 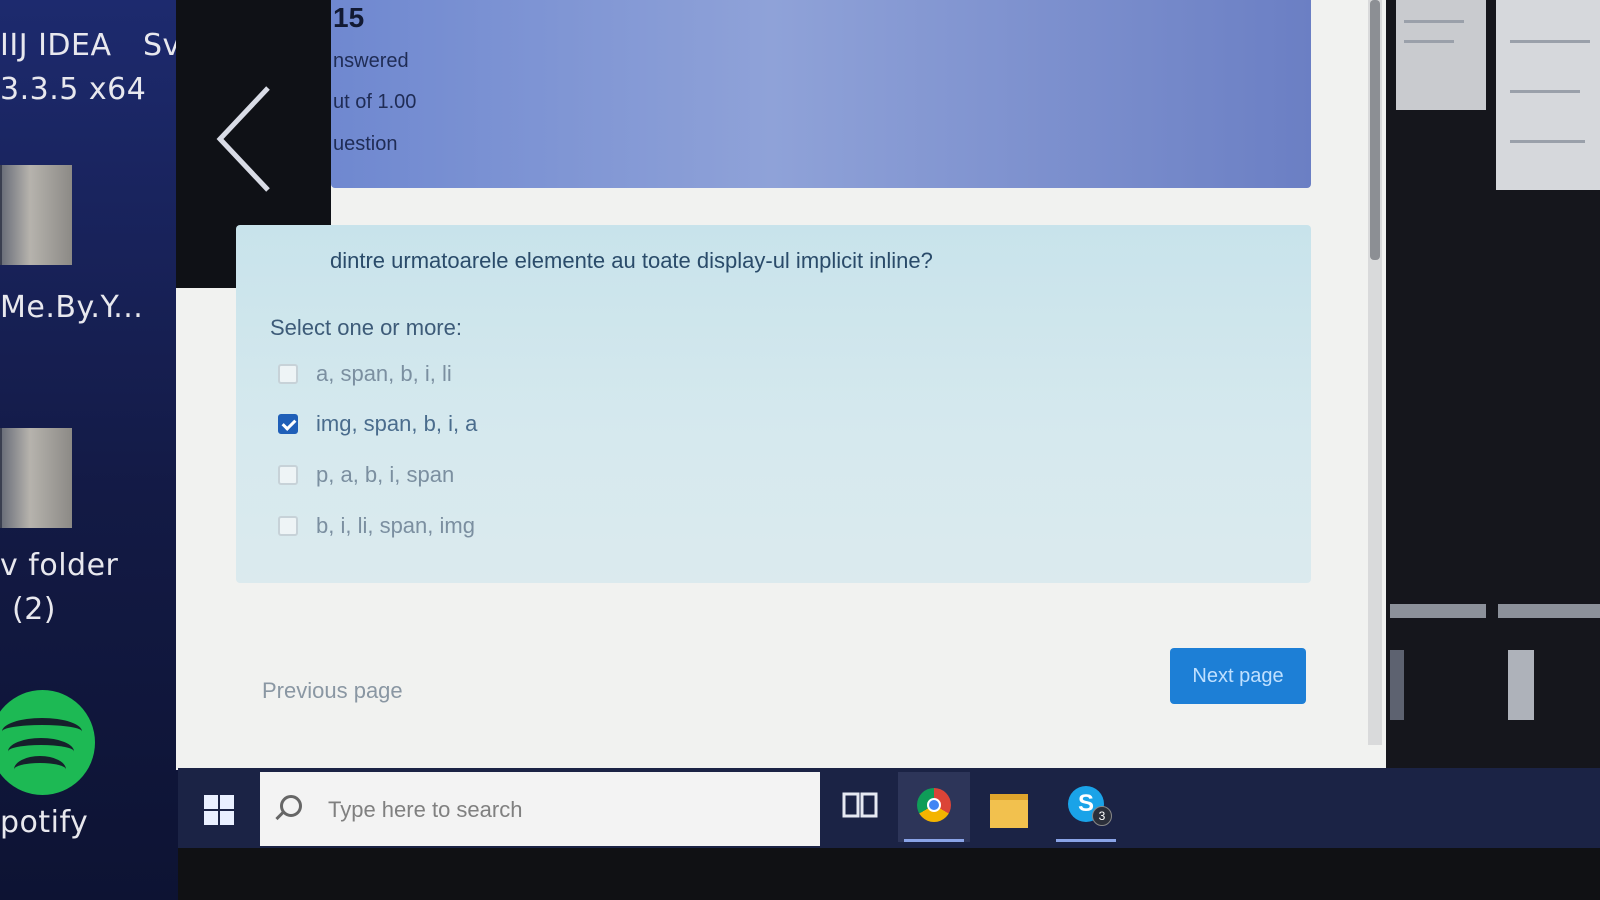 I want to click on previous-page-link: Previous page, so click(x=332, y=691).